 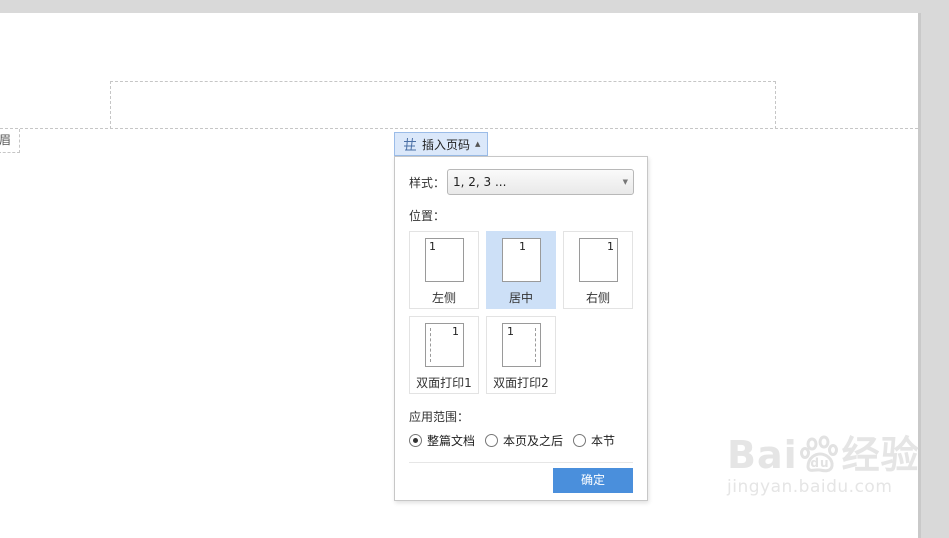 What do you see at coordinates (880, 455) in the screenshot?
I see `watermark-brand-right: 经验` at bounding box center [880, 455].